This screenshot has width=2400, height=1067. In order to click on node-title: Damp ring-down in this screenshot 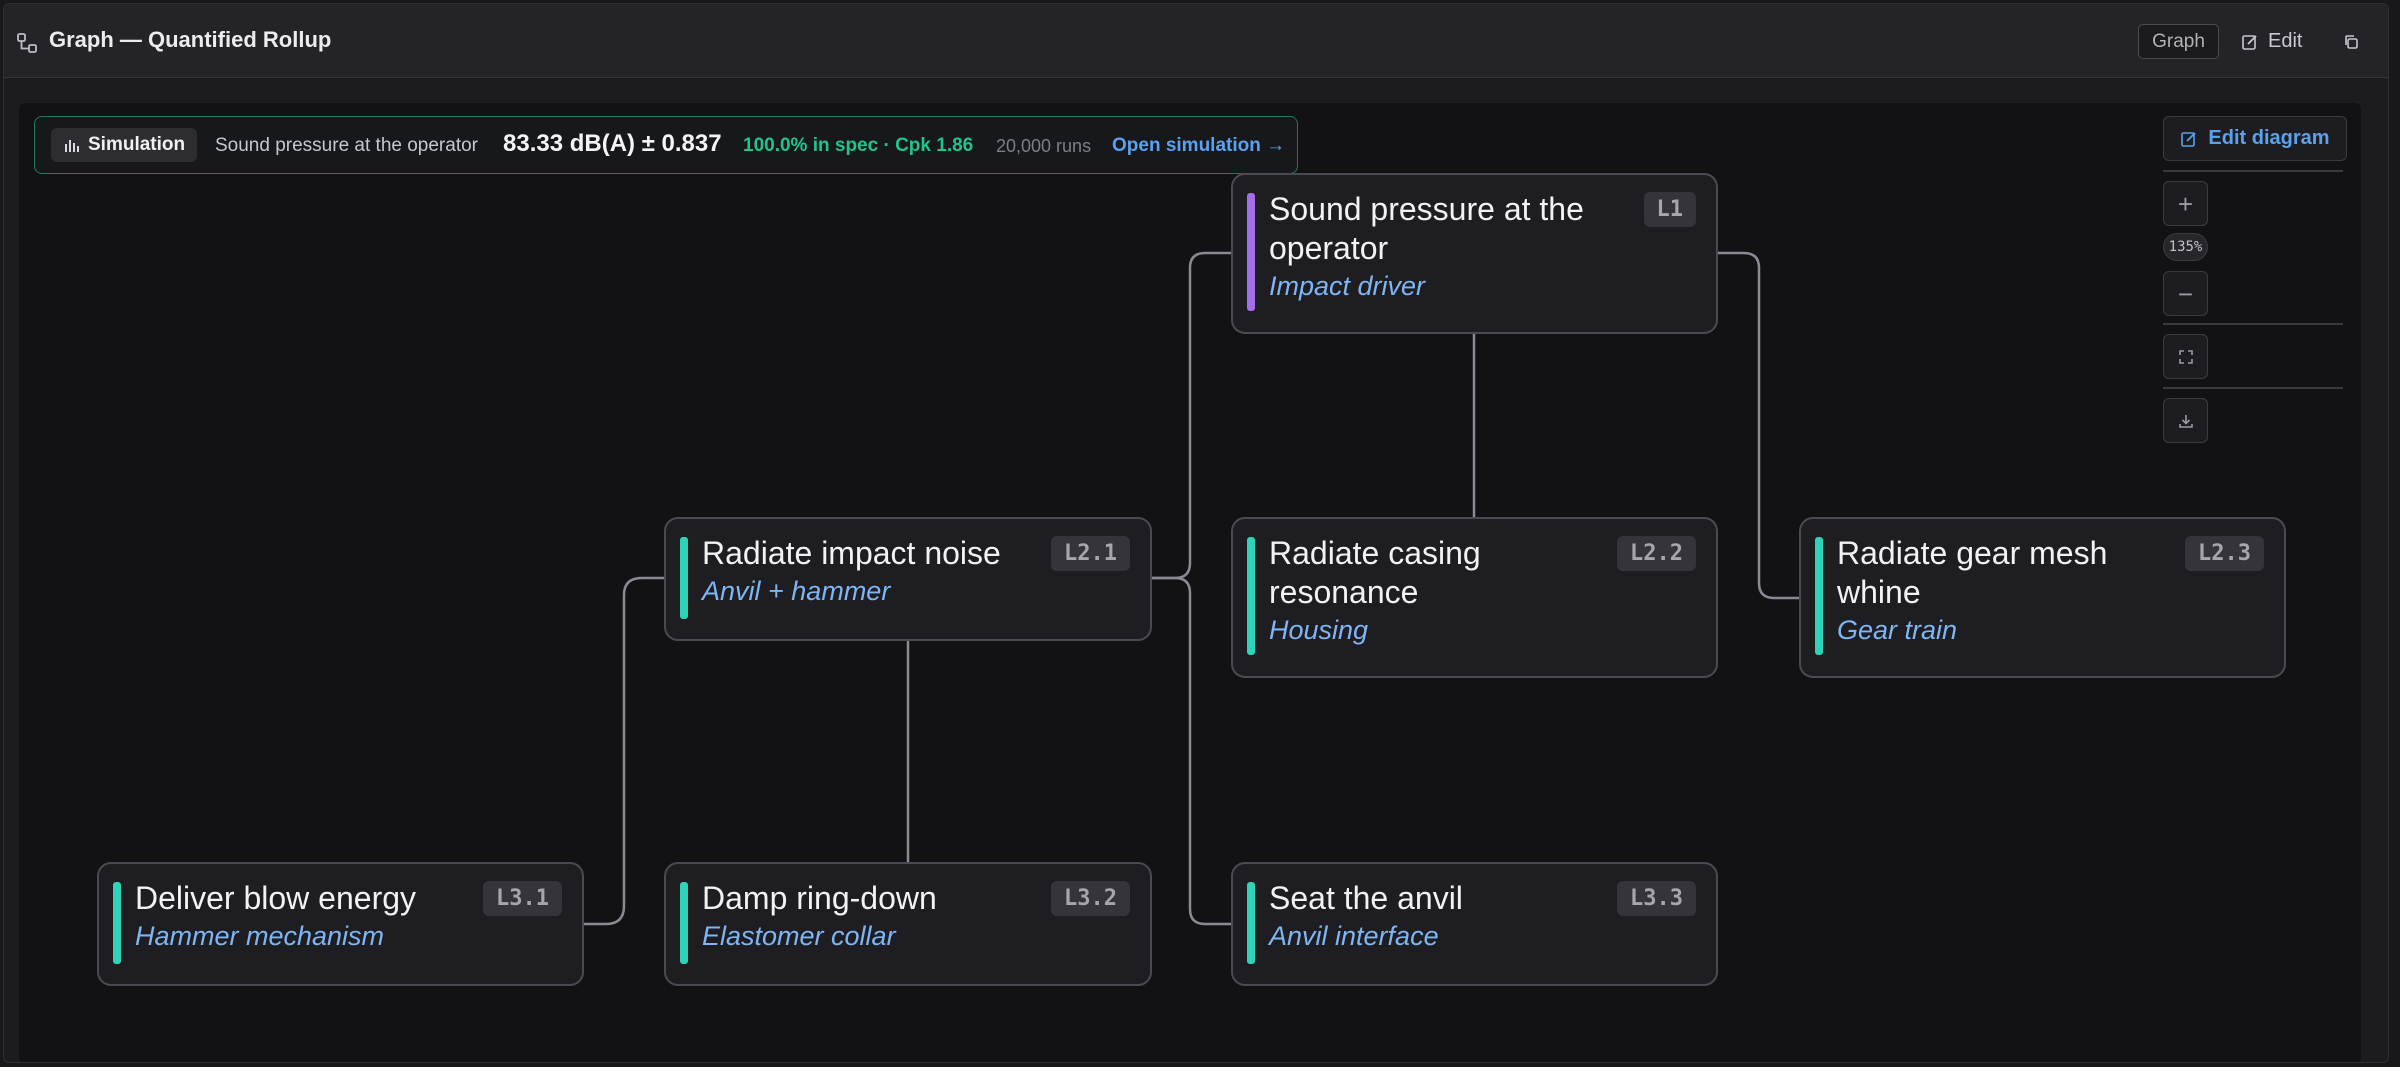, I will do `click(819, 898)`.